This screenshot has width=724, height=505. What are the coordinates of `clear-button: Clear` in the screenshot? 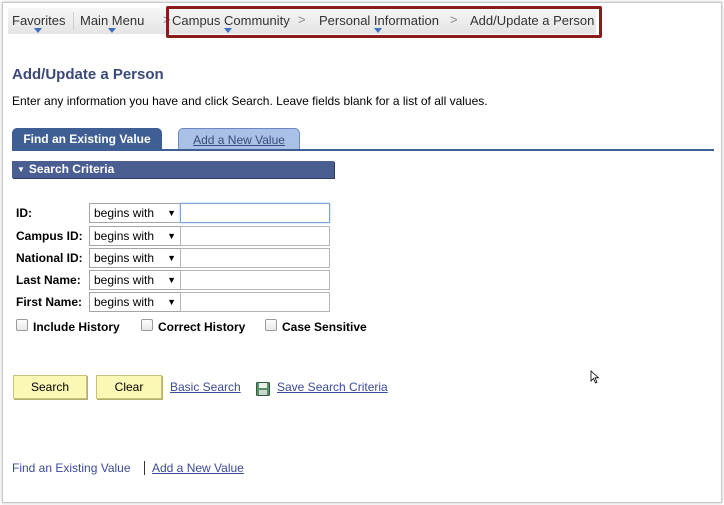 It's located at (129, 387).